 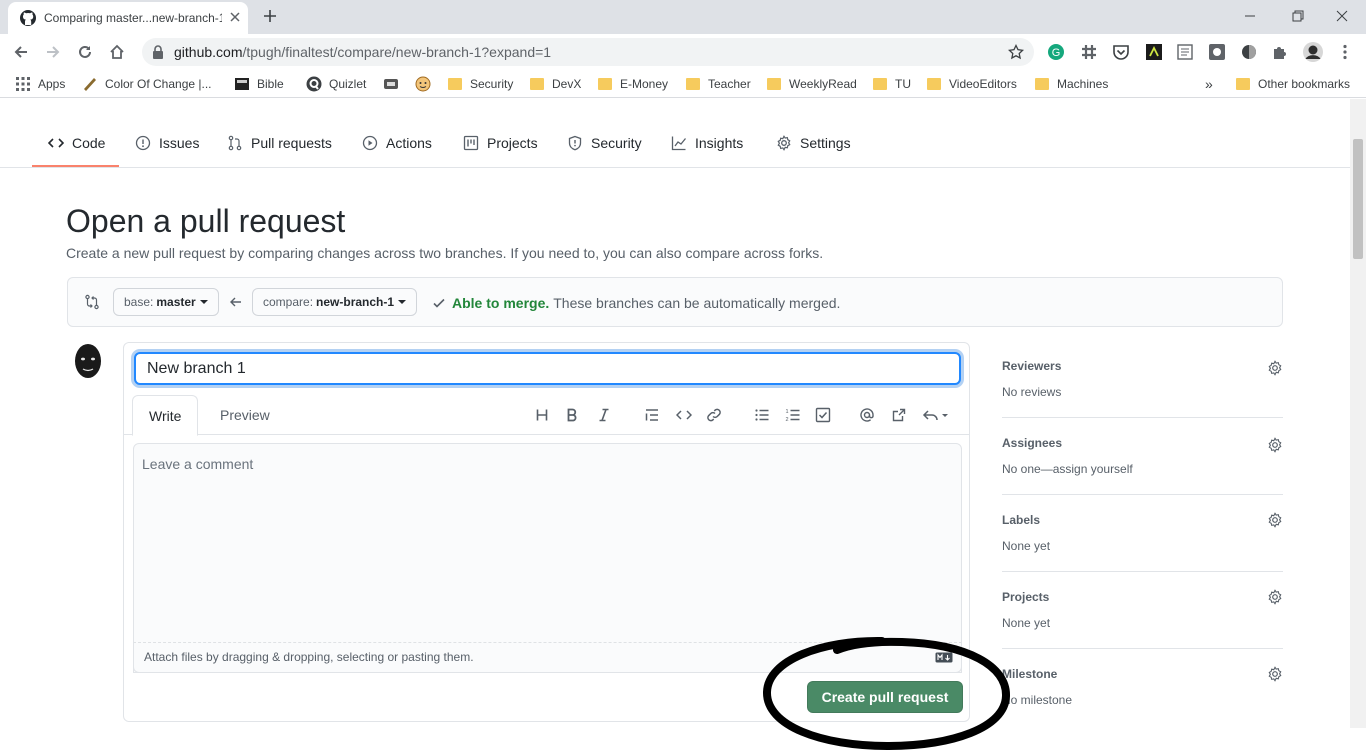 I want to click on pocket-icon, so click(x=1121, y=52).